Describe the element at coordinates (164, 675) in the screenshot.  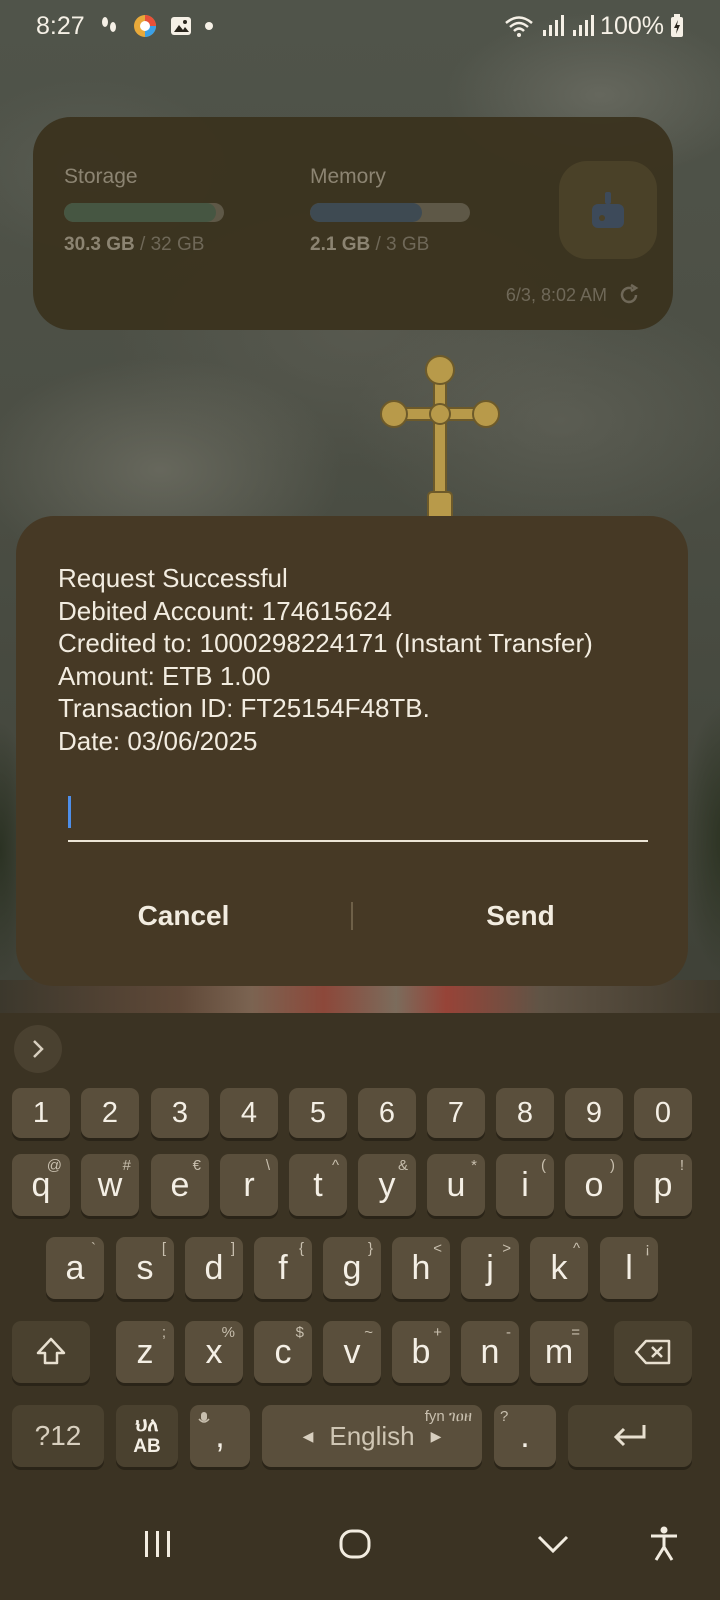
I see `message-line: Amount: ETB 1.00` at that location.